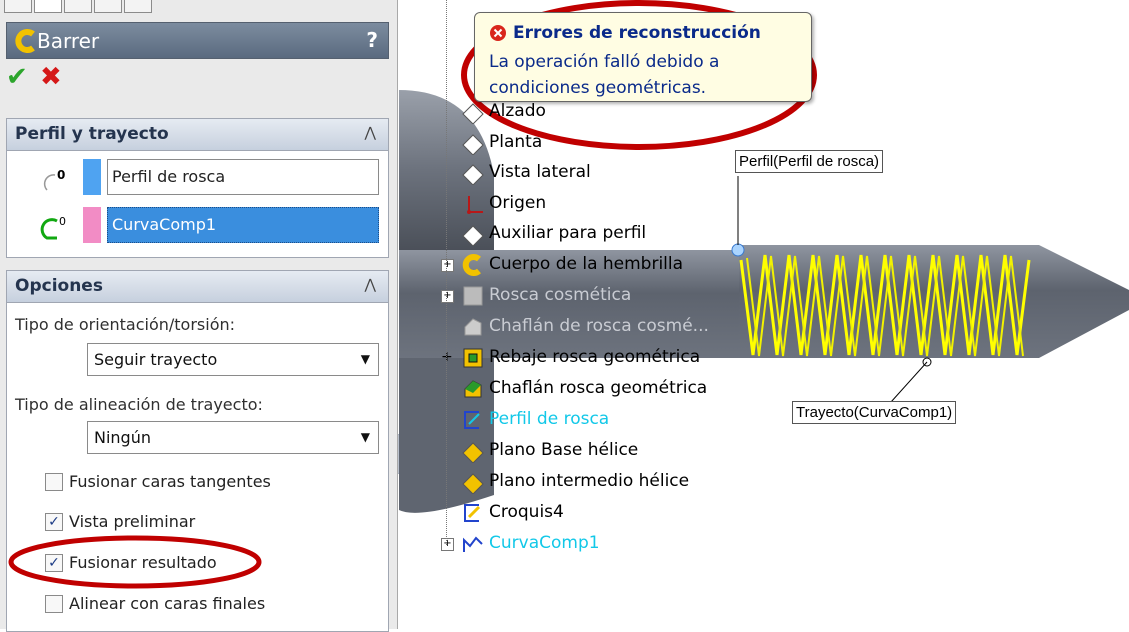 This screenshot has width=1129, height=632. I want to click on revolve-icon, so click(471, 265).